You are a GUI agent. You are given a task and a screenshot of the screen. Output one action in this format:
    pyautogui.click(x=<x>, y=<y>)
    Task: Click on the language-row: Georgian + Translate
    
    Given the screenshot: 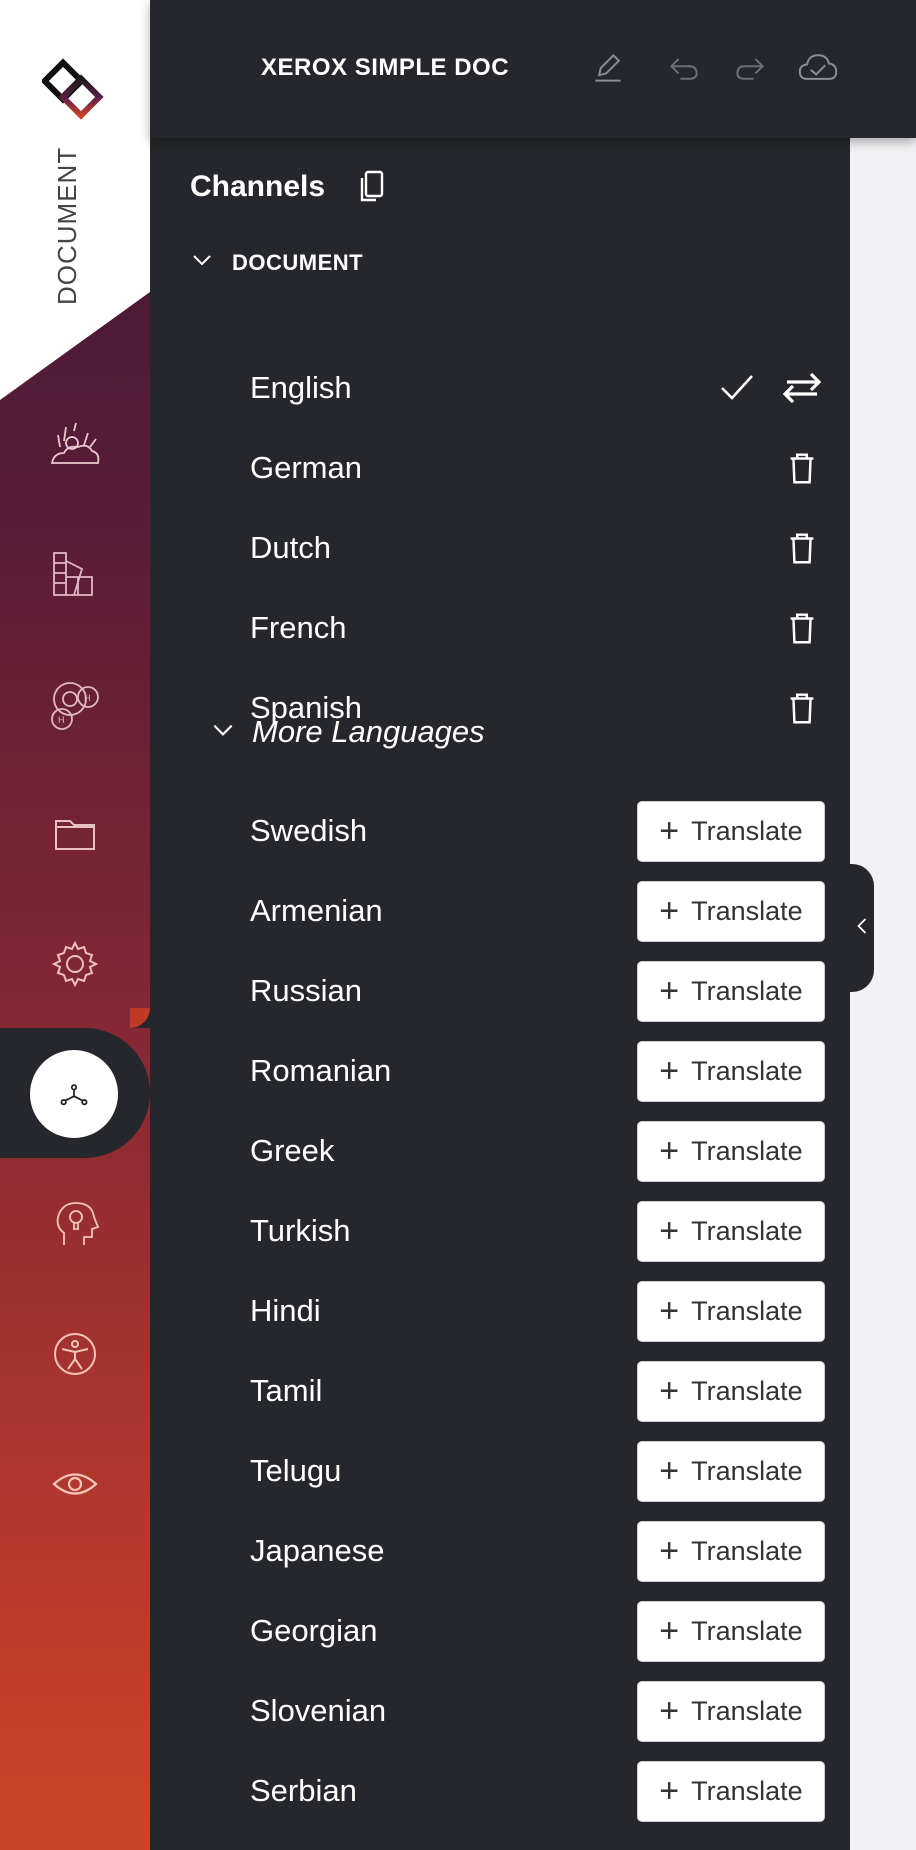 What is the action you would take?
    pyautogui.click(x=537, y=1631)
    